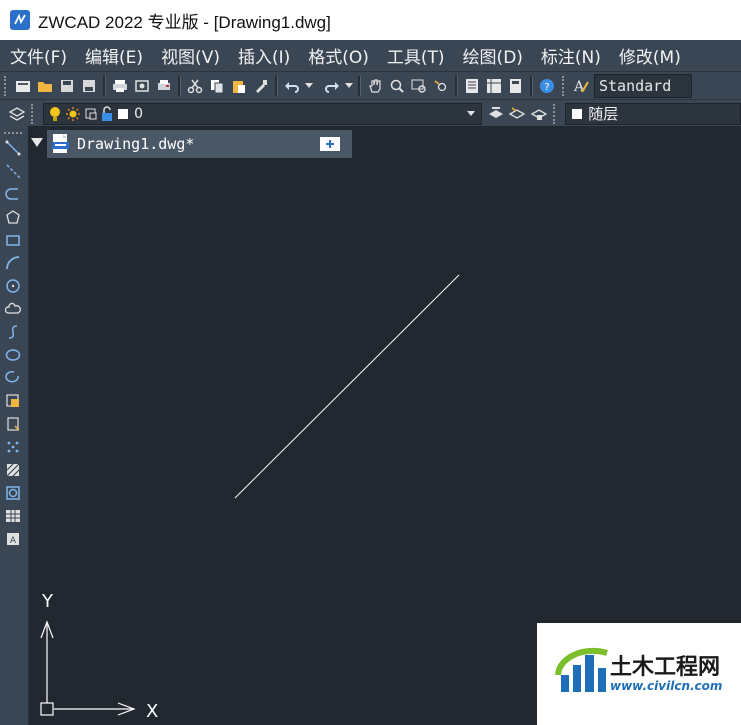 The image size is (741, 725). Describe the element at coordinates (73, 114) in the screenshot. I see `layer-thaw-sun-icon` at that location.